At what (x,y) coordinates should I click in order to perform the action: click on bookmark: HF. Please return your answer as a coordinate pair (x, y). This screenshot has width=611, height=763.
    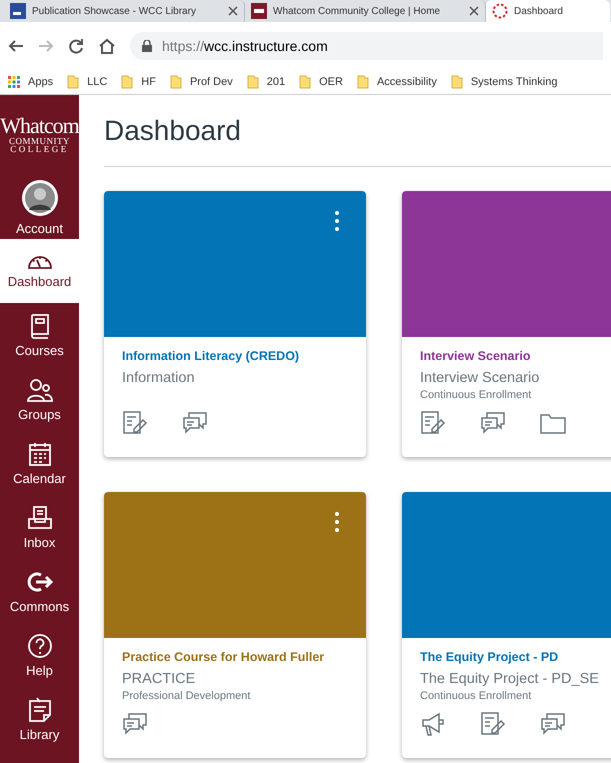
    Looking at the image, I should click on (138, 82).